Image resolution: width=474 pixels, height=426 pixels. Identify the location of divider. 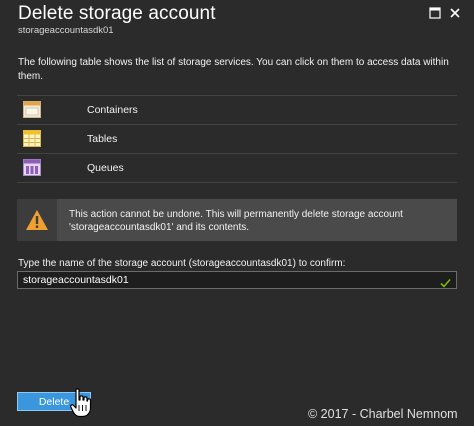
(237, 182).